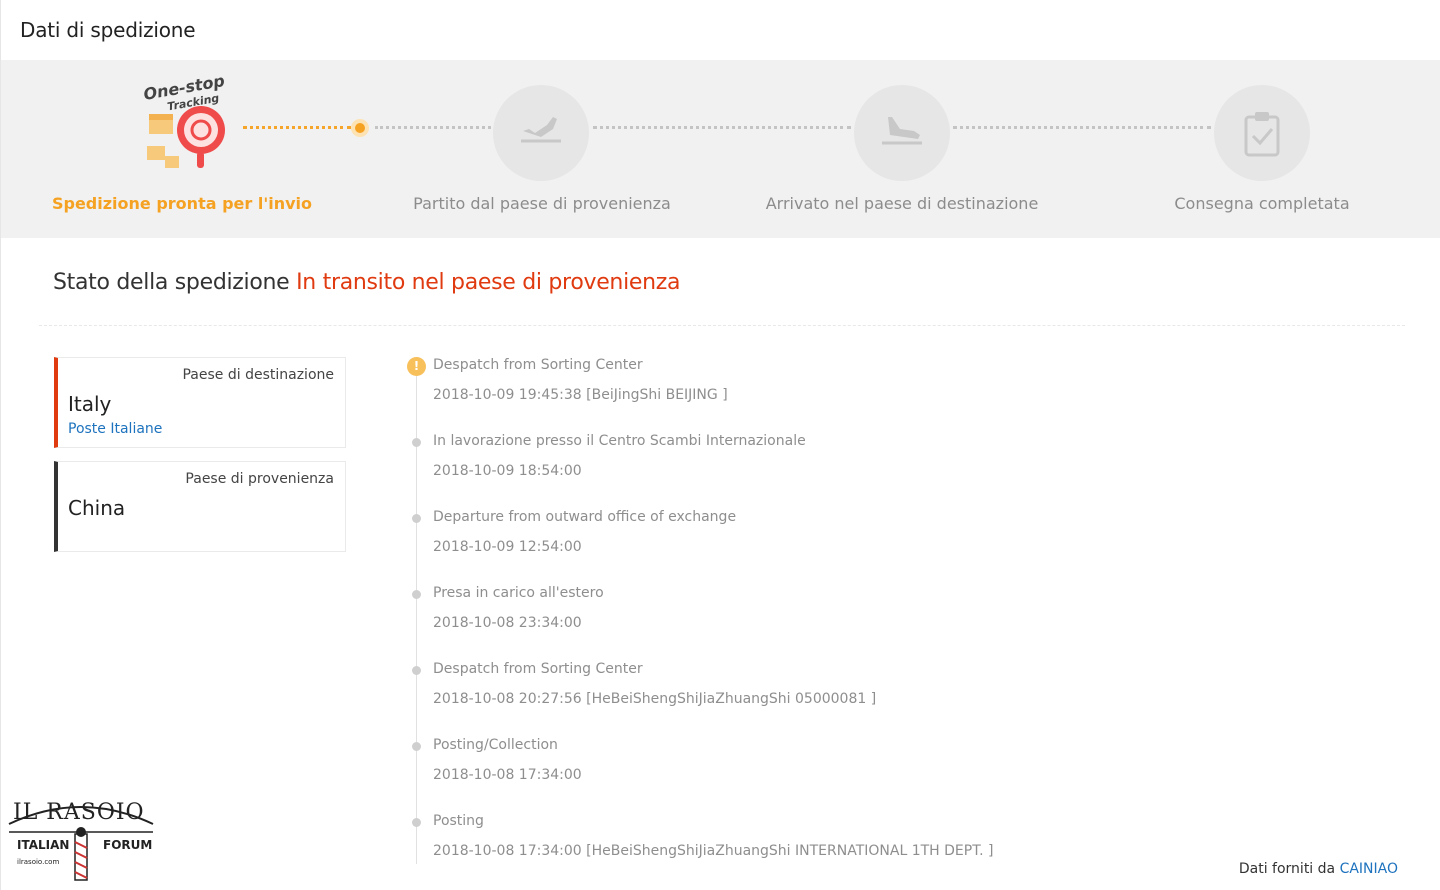 Image resolution: width=1440 pixels, height=890 pixels. I want to click on step-delivered, so click(1262, 133).